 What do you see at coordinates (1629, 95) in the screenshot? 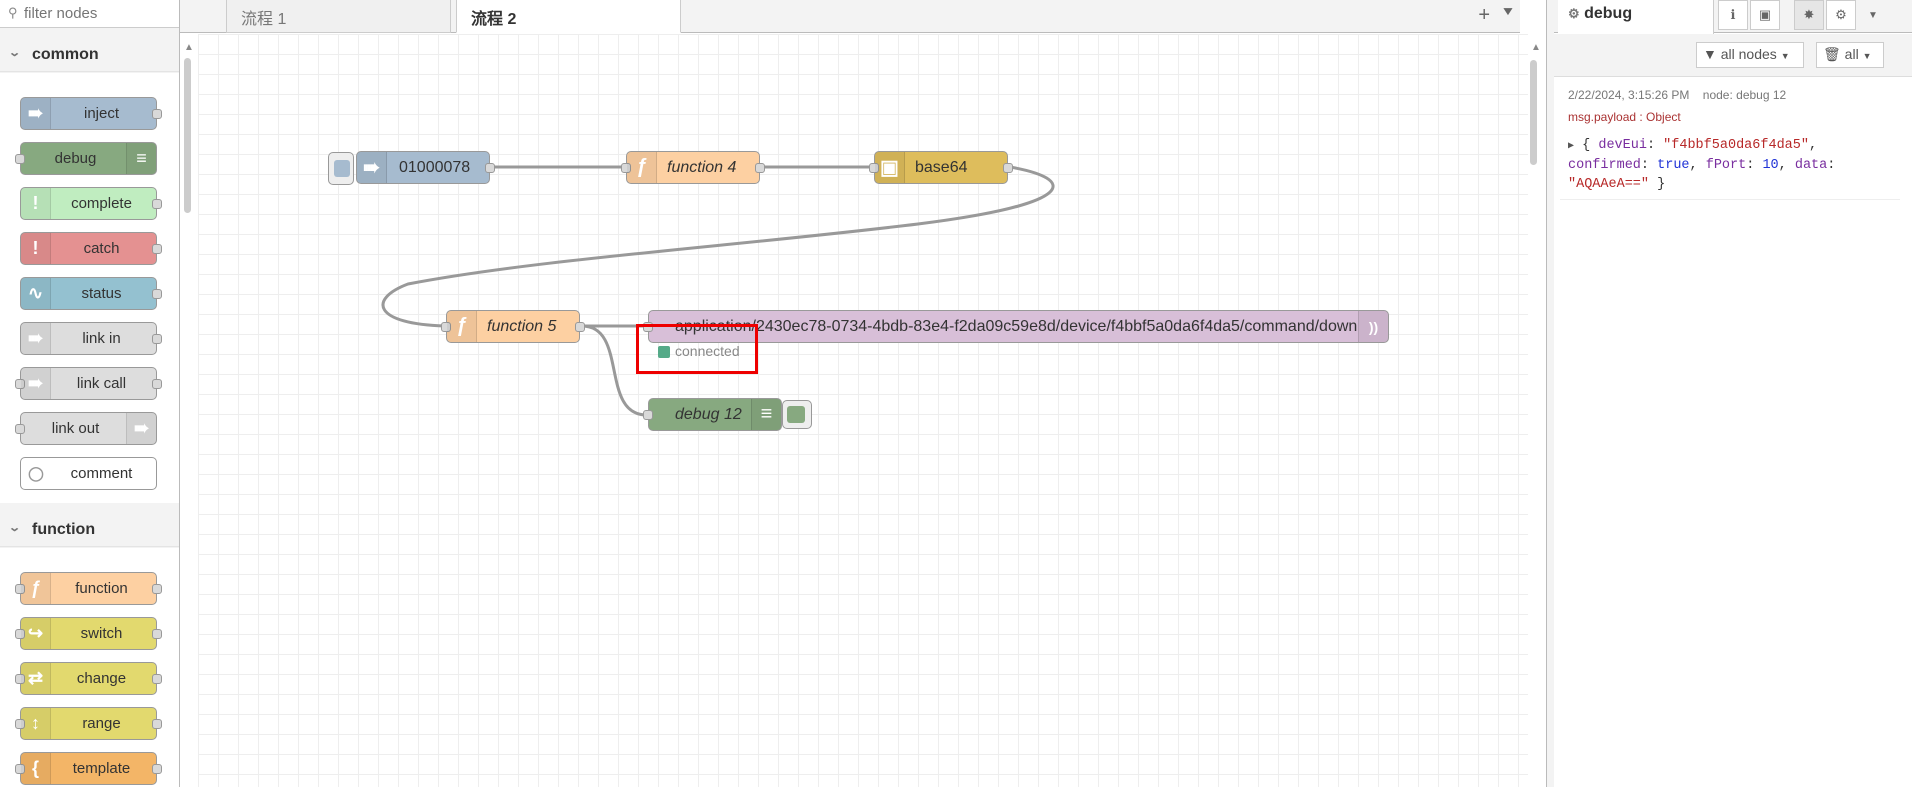
I see `message-timestamp: 2/22/2024, 3:15:26 PM` at bounding box center [1629, 95].